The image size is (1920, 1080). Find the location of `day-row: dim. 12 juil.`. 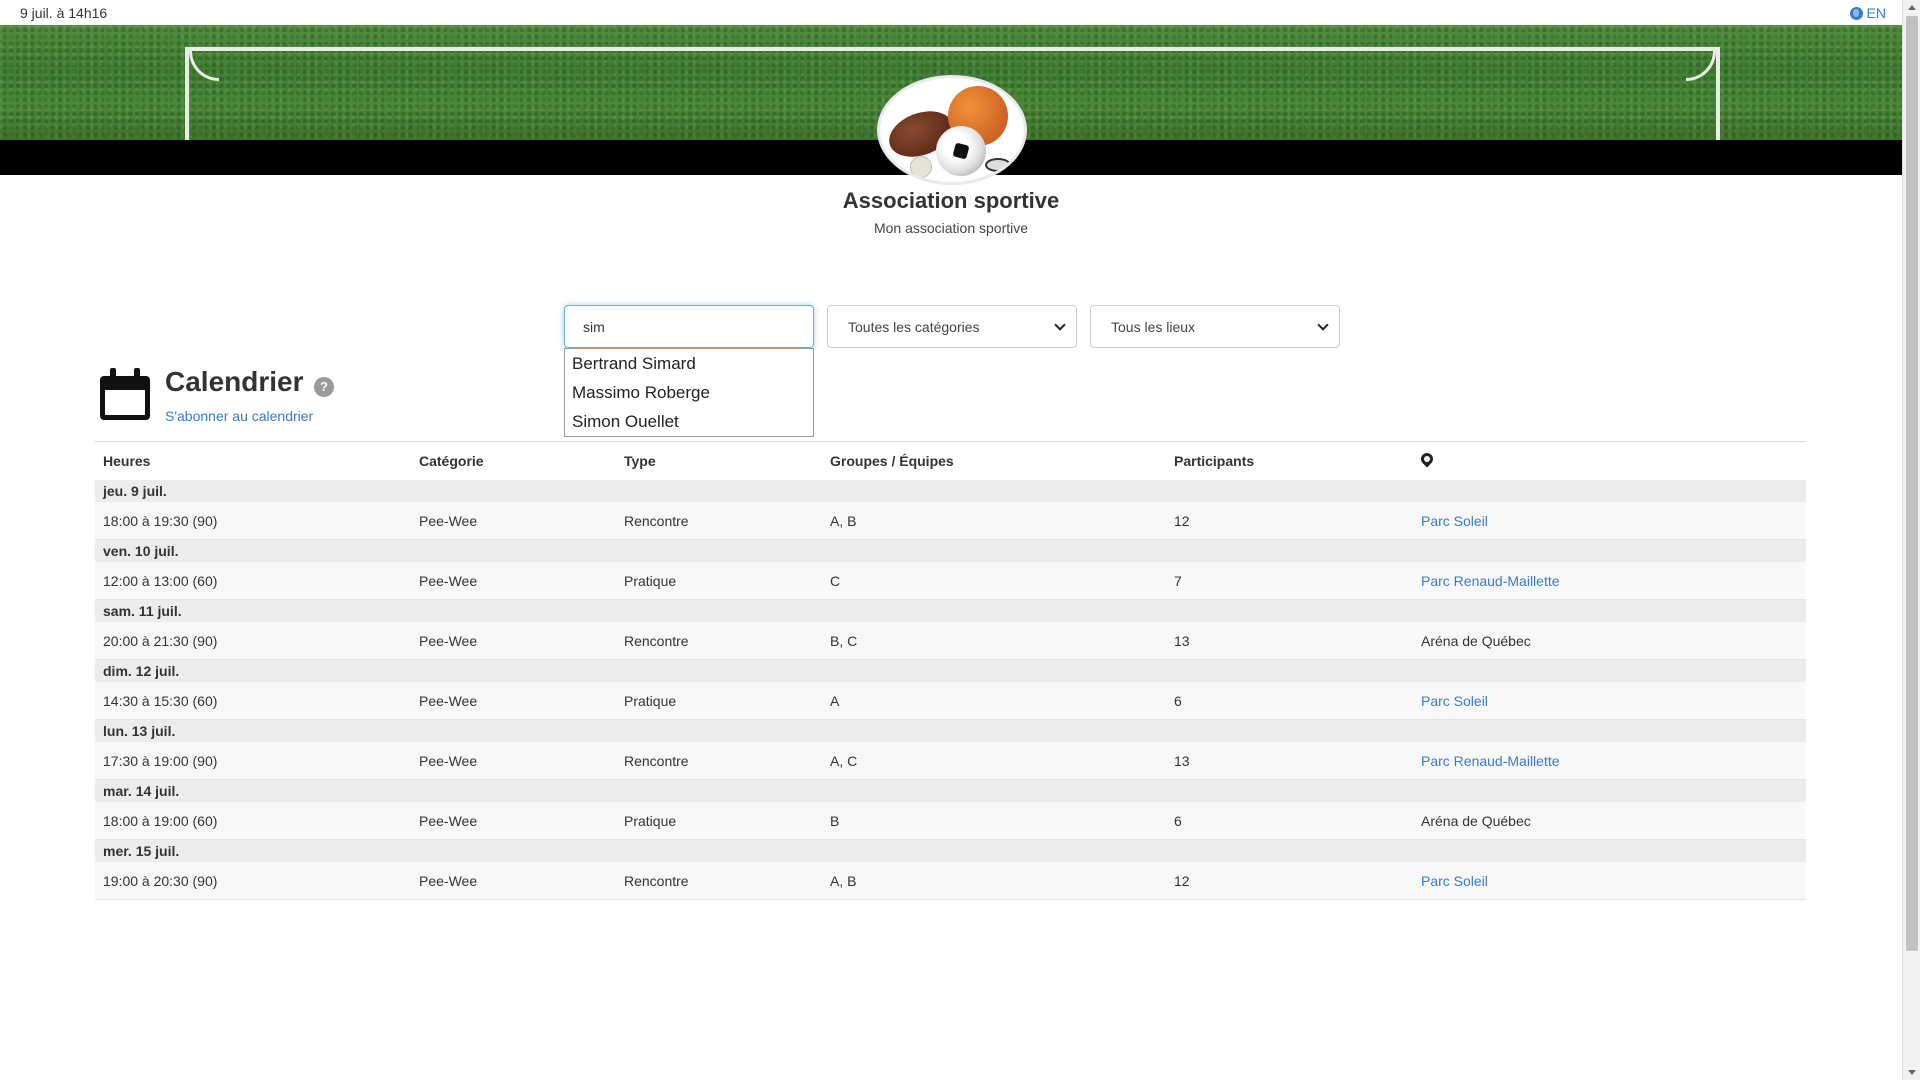

day-row: dim. 12 juil. is located at coordinates (950, 671).